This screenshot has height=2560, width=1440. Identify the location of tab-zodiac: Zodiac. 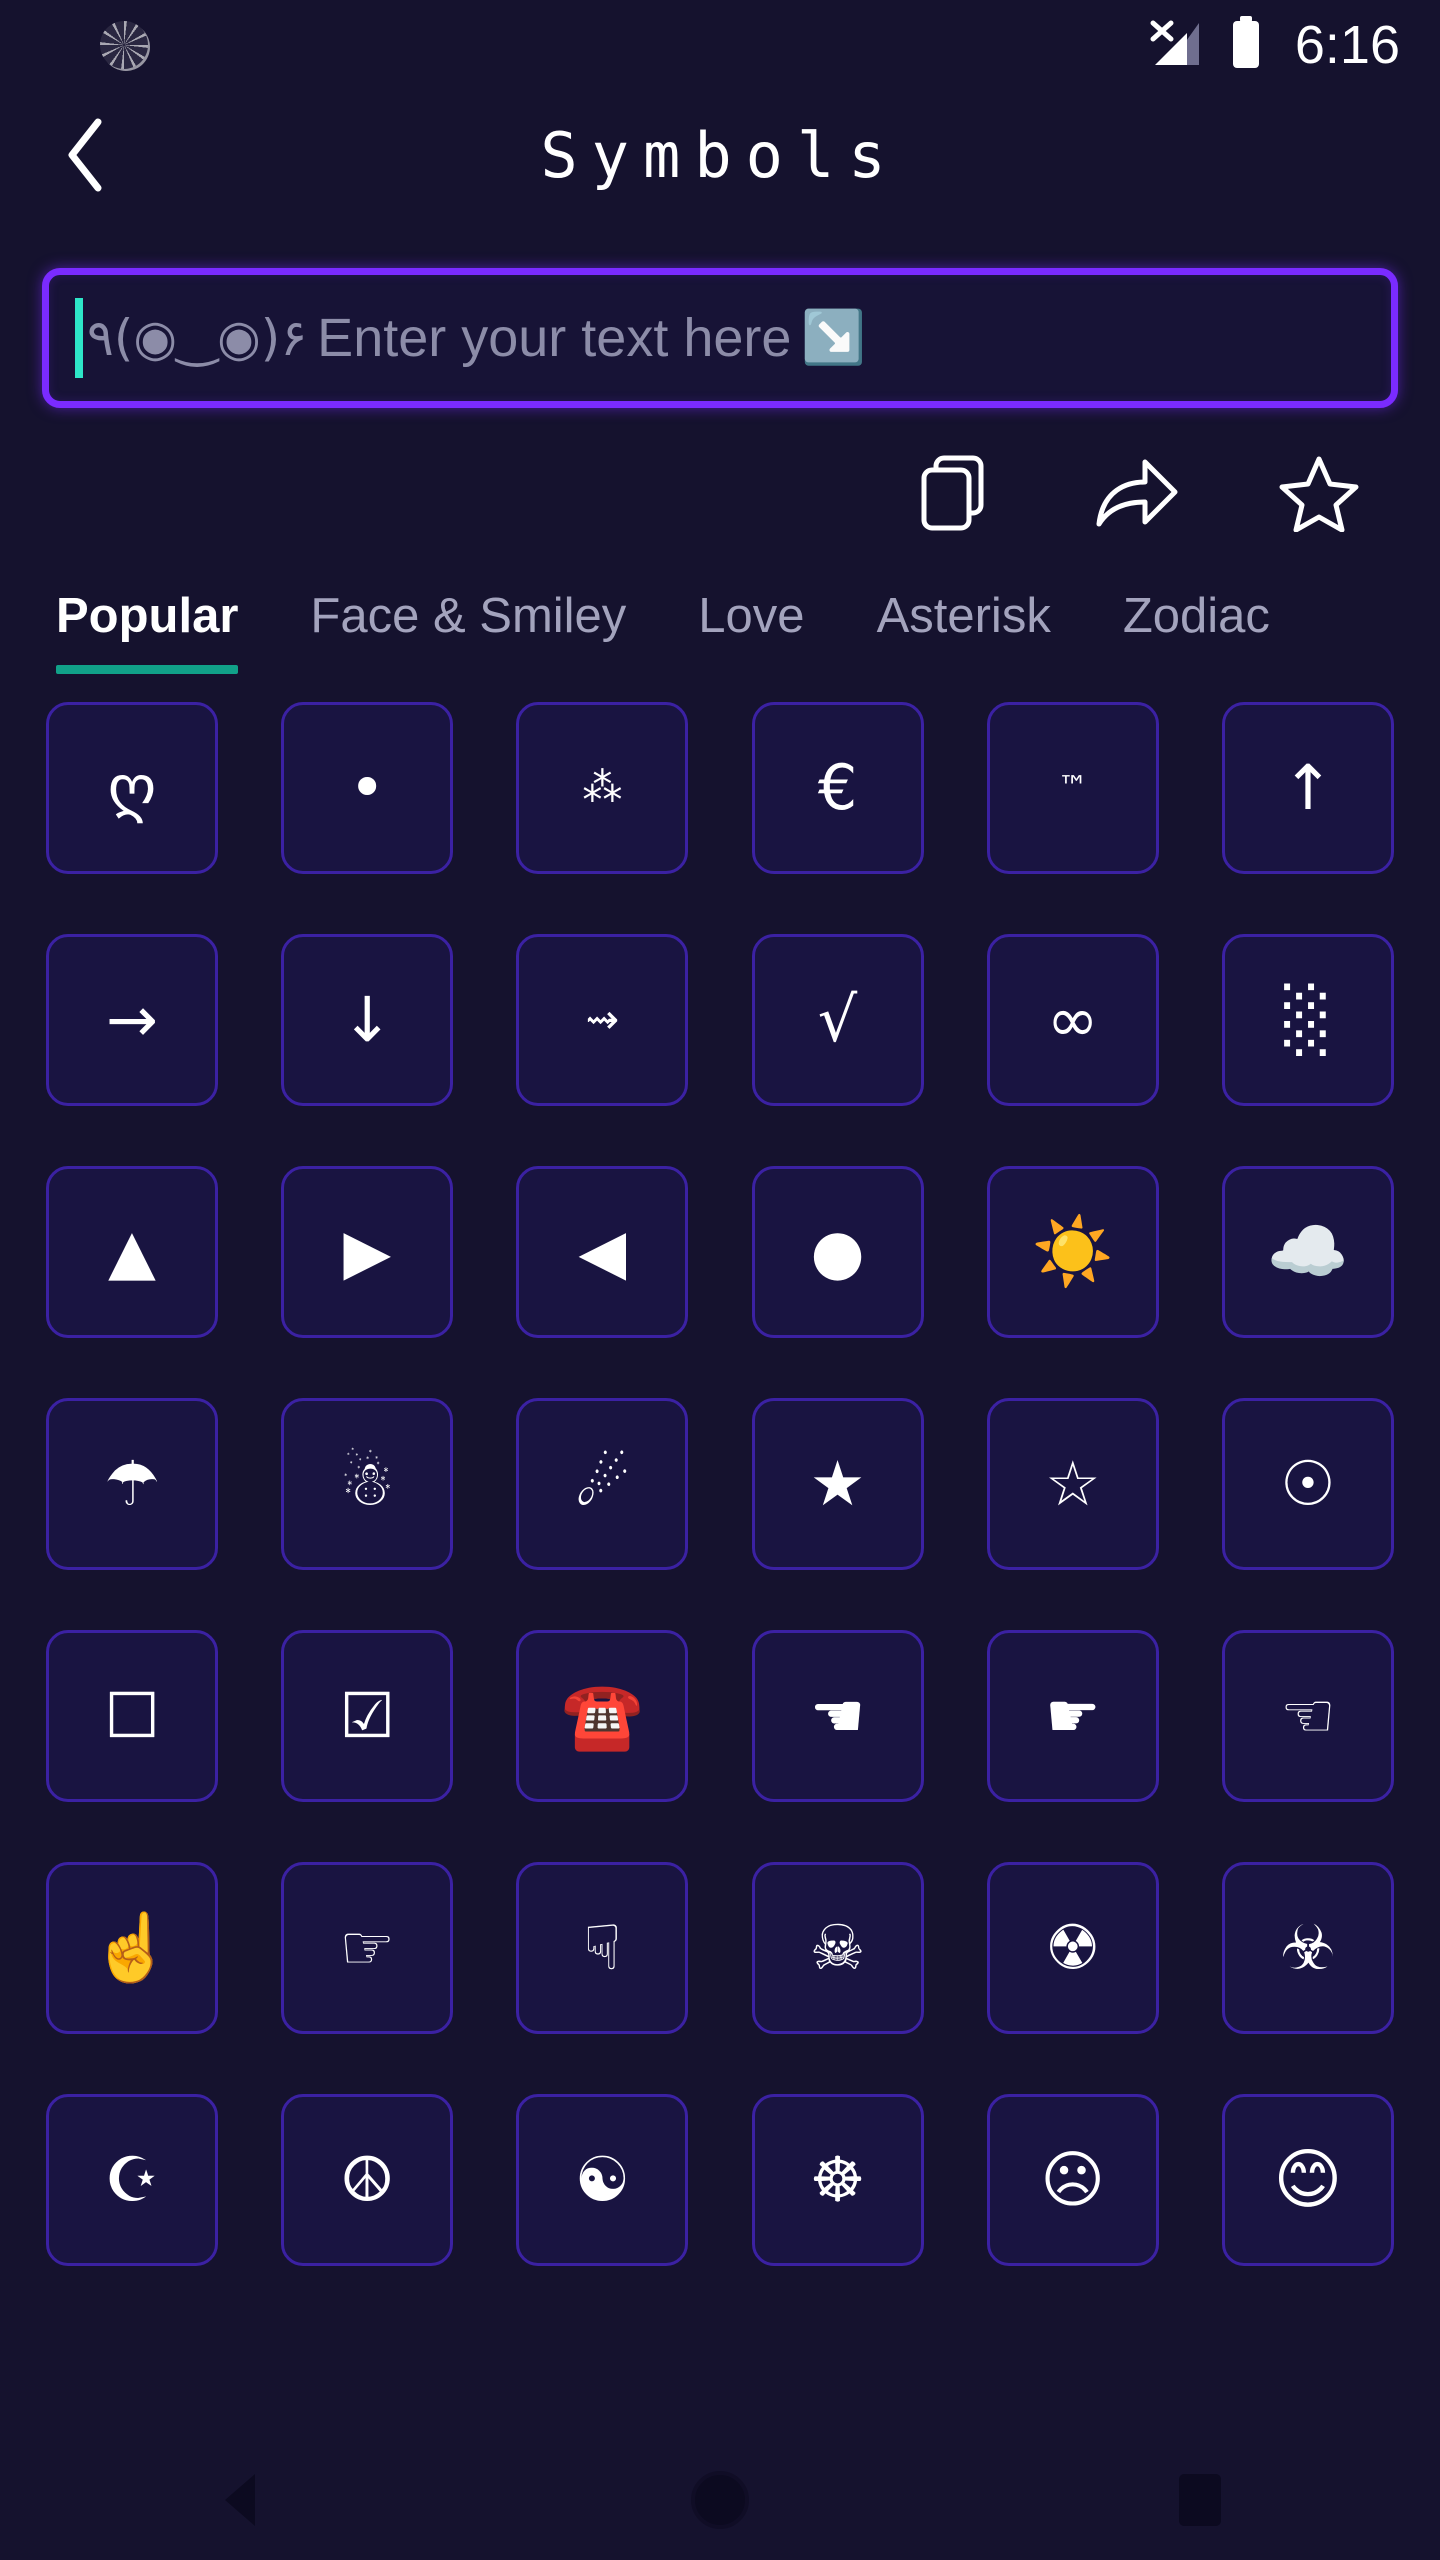
(1196, 631).